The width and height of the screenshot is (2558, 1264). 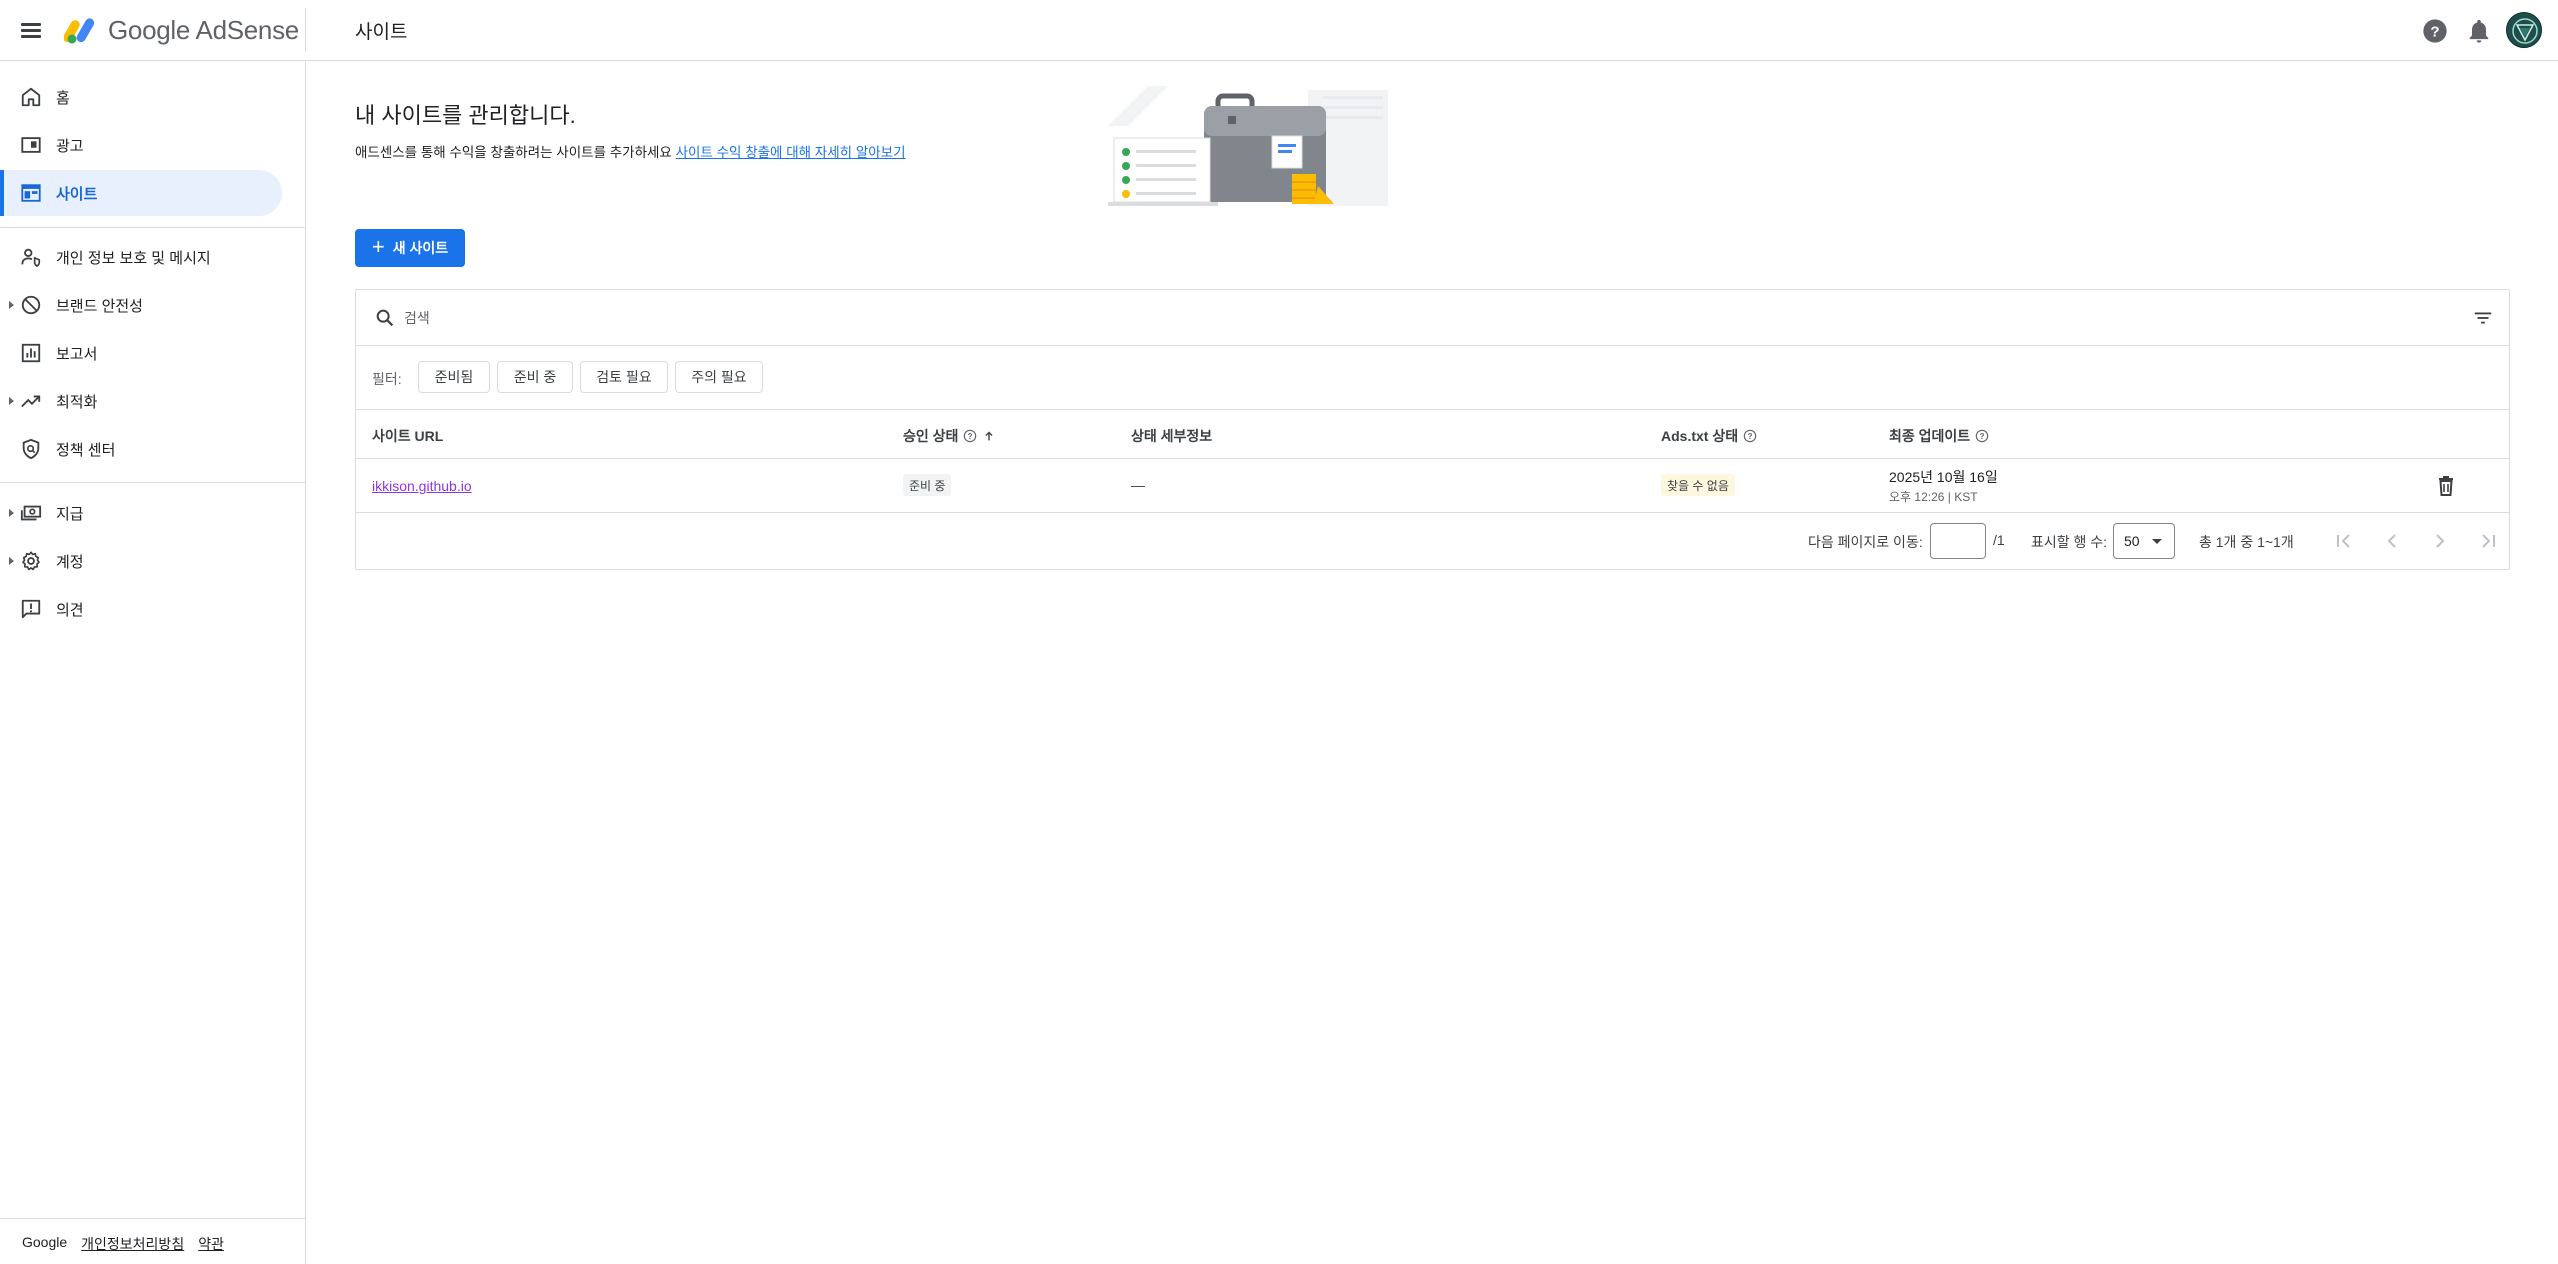 What do you see at coordinates (1304, 318) in the screenshot?
I see `search-input` at bounding box center [1304, 318].